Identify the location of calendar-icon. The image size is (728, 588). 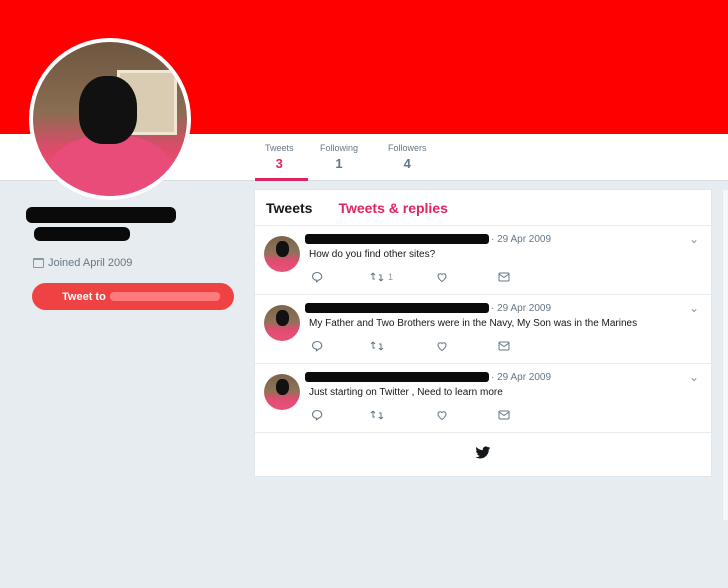
(38, 263).